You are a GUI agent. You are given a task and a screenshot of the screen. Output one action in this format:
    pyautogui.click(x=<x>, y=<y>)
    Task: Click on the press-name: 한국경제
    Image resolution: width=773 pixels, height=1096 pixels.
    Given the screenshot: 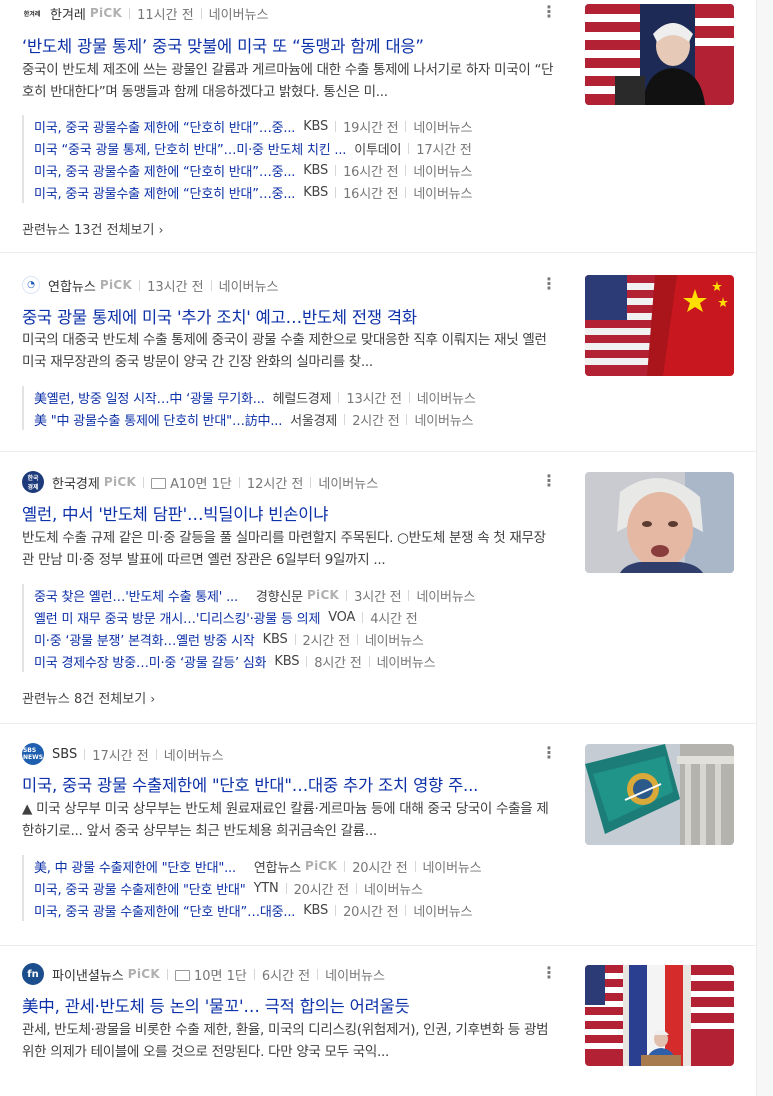 What is the action you would take?
    pyautogui.click(x=76, y=482)
    